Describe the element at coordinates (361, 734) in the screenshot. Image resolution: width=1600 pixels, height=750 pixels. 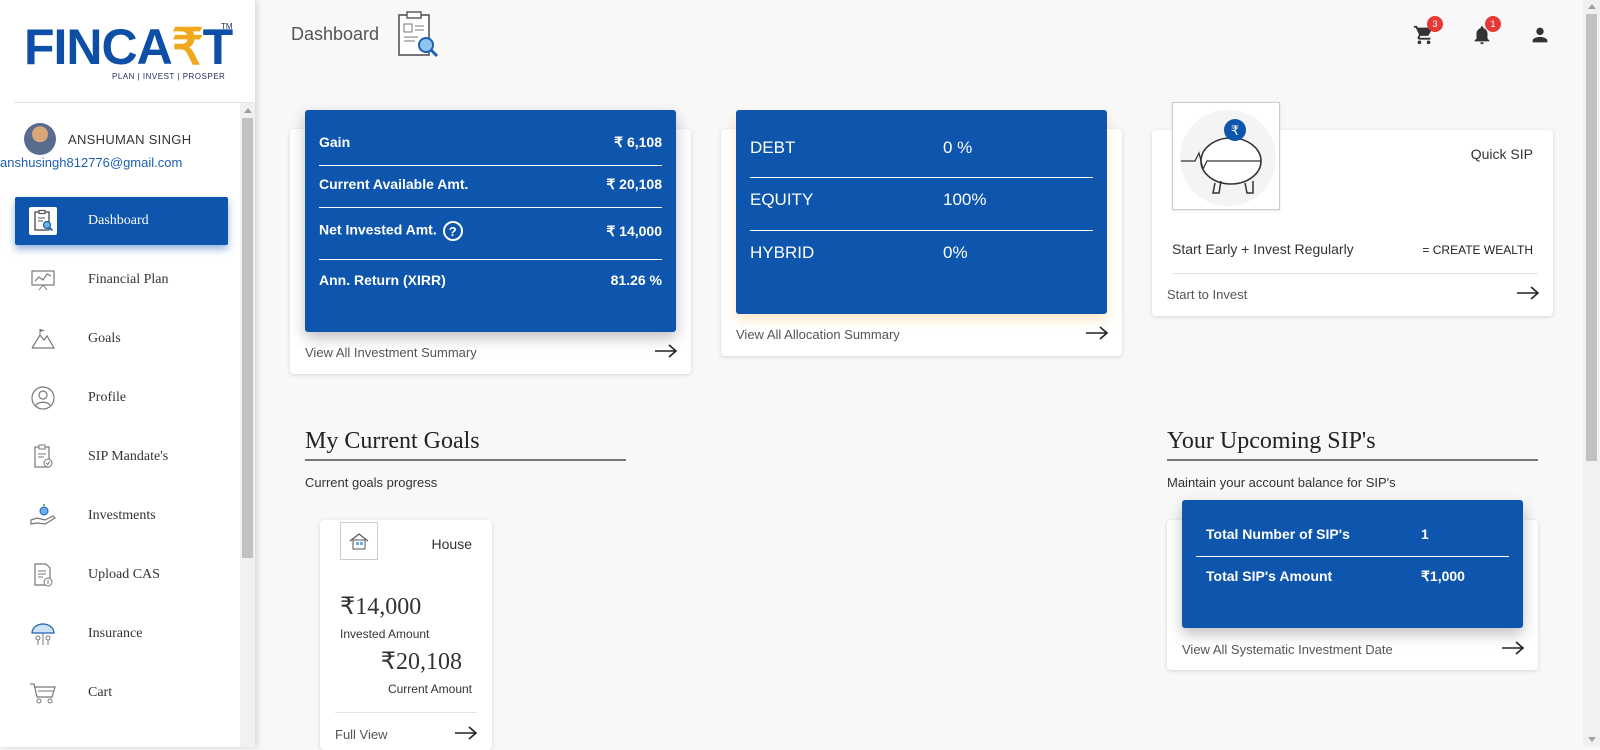
I see `goal-full-view-link: Full View` at that location.